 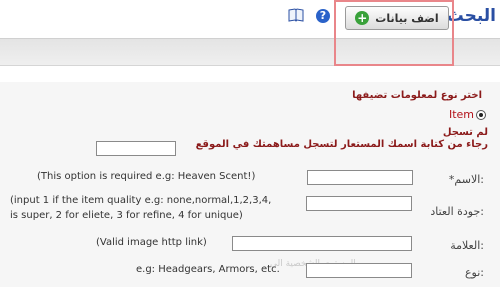 I want to click on image-label: العلامة:, so click(x=467, y=245).